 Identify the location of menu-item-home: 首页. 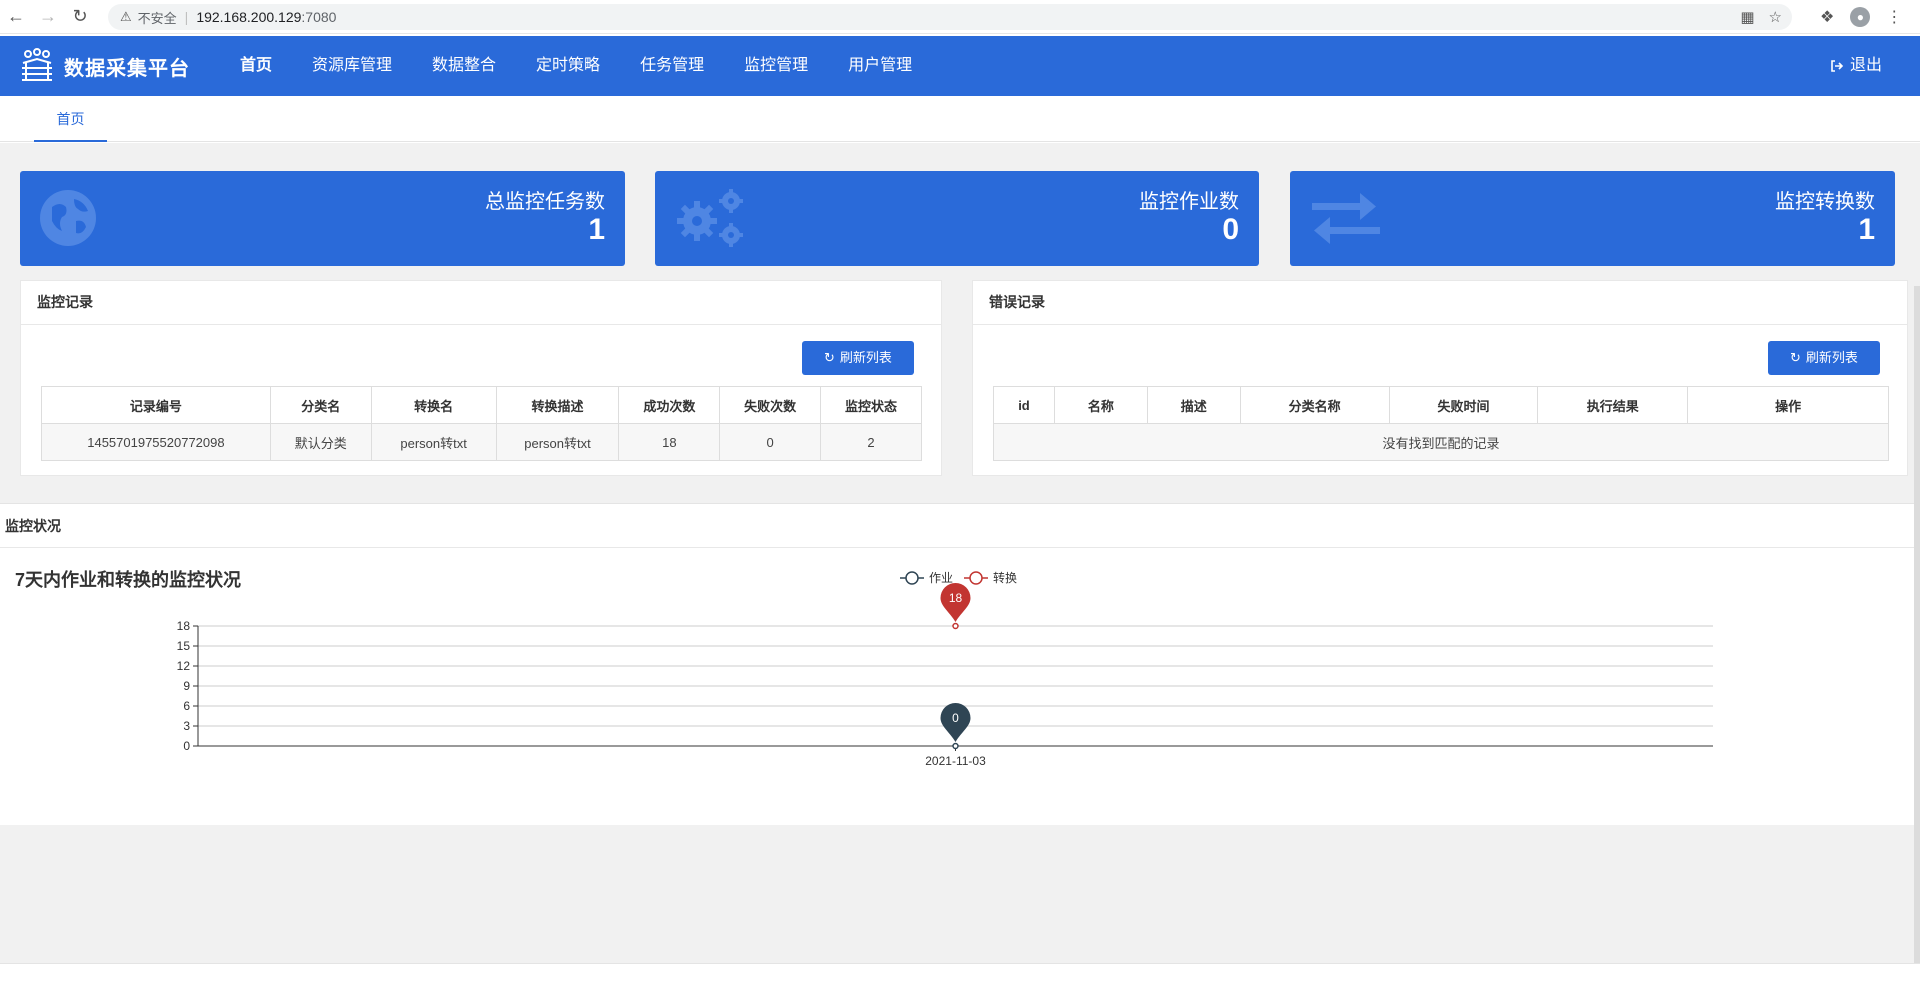
(256, 66).